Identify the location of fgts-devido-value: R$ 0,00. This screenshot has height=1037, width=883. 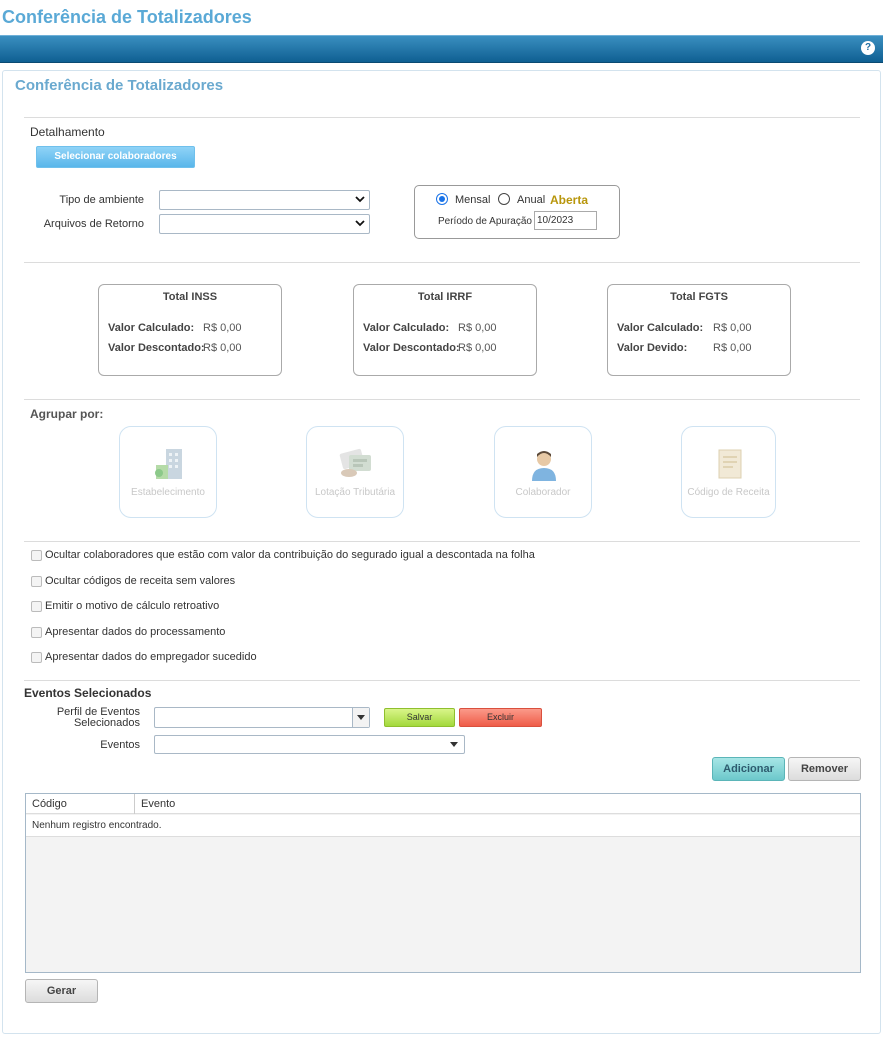
(732, 348).